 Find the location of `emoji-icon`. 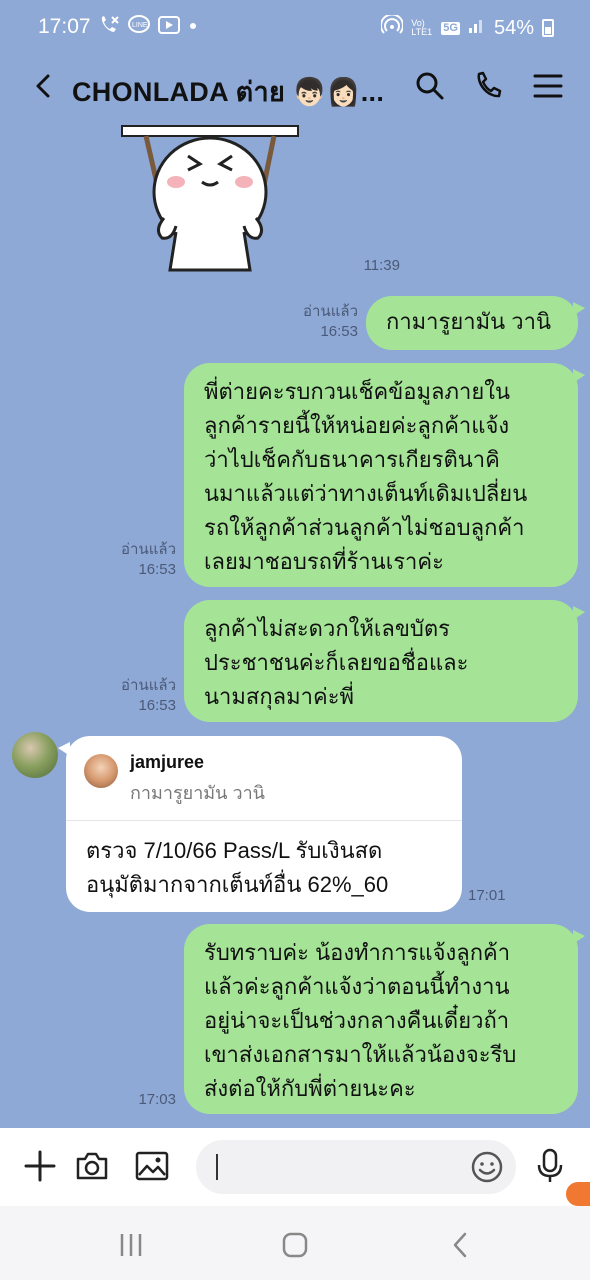

emoji-icon is located at coordinates (487, 1167).